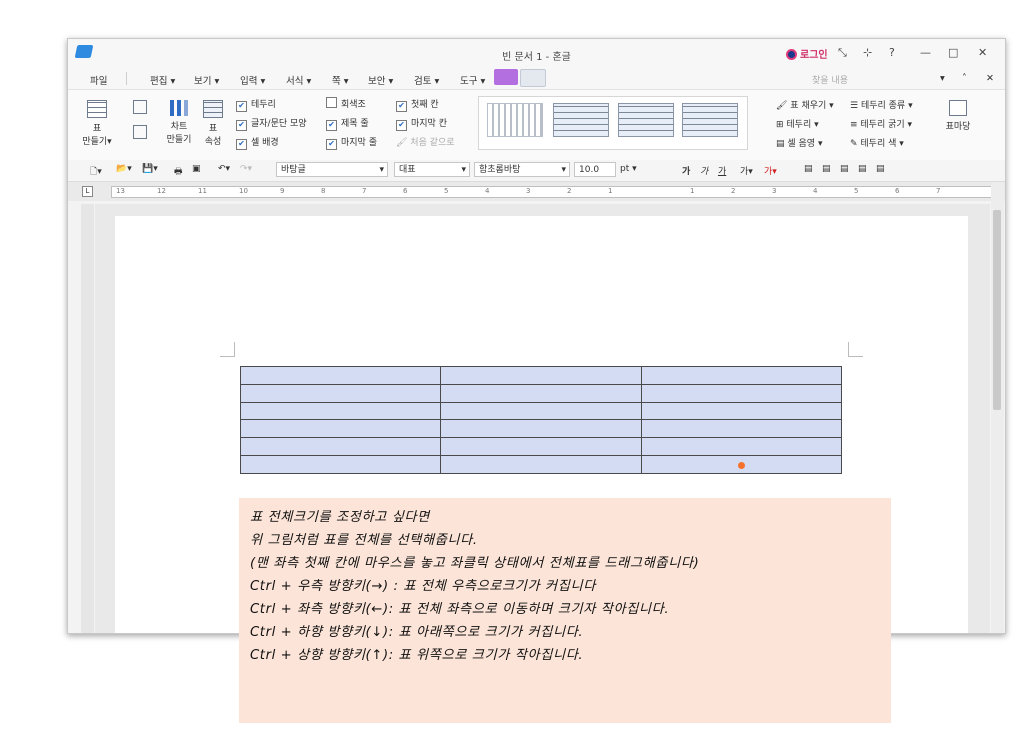 The height and width of the screenshot is (754, 1035). What do you see at coordinates (98, 80) in the screenshot?
I see `menu-file: 파일` at bounding box center [98, 80].